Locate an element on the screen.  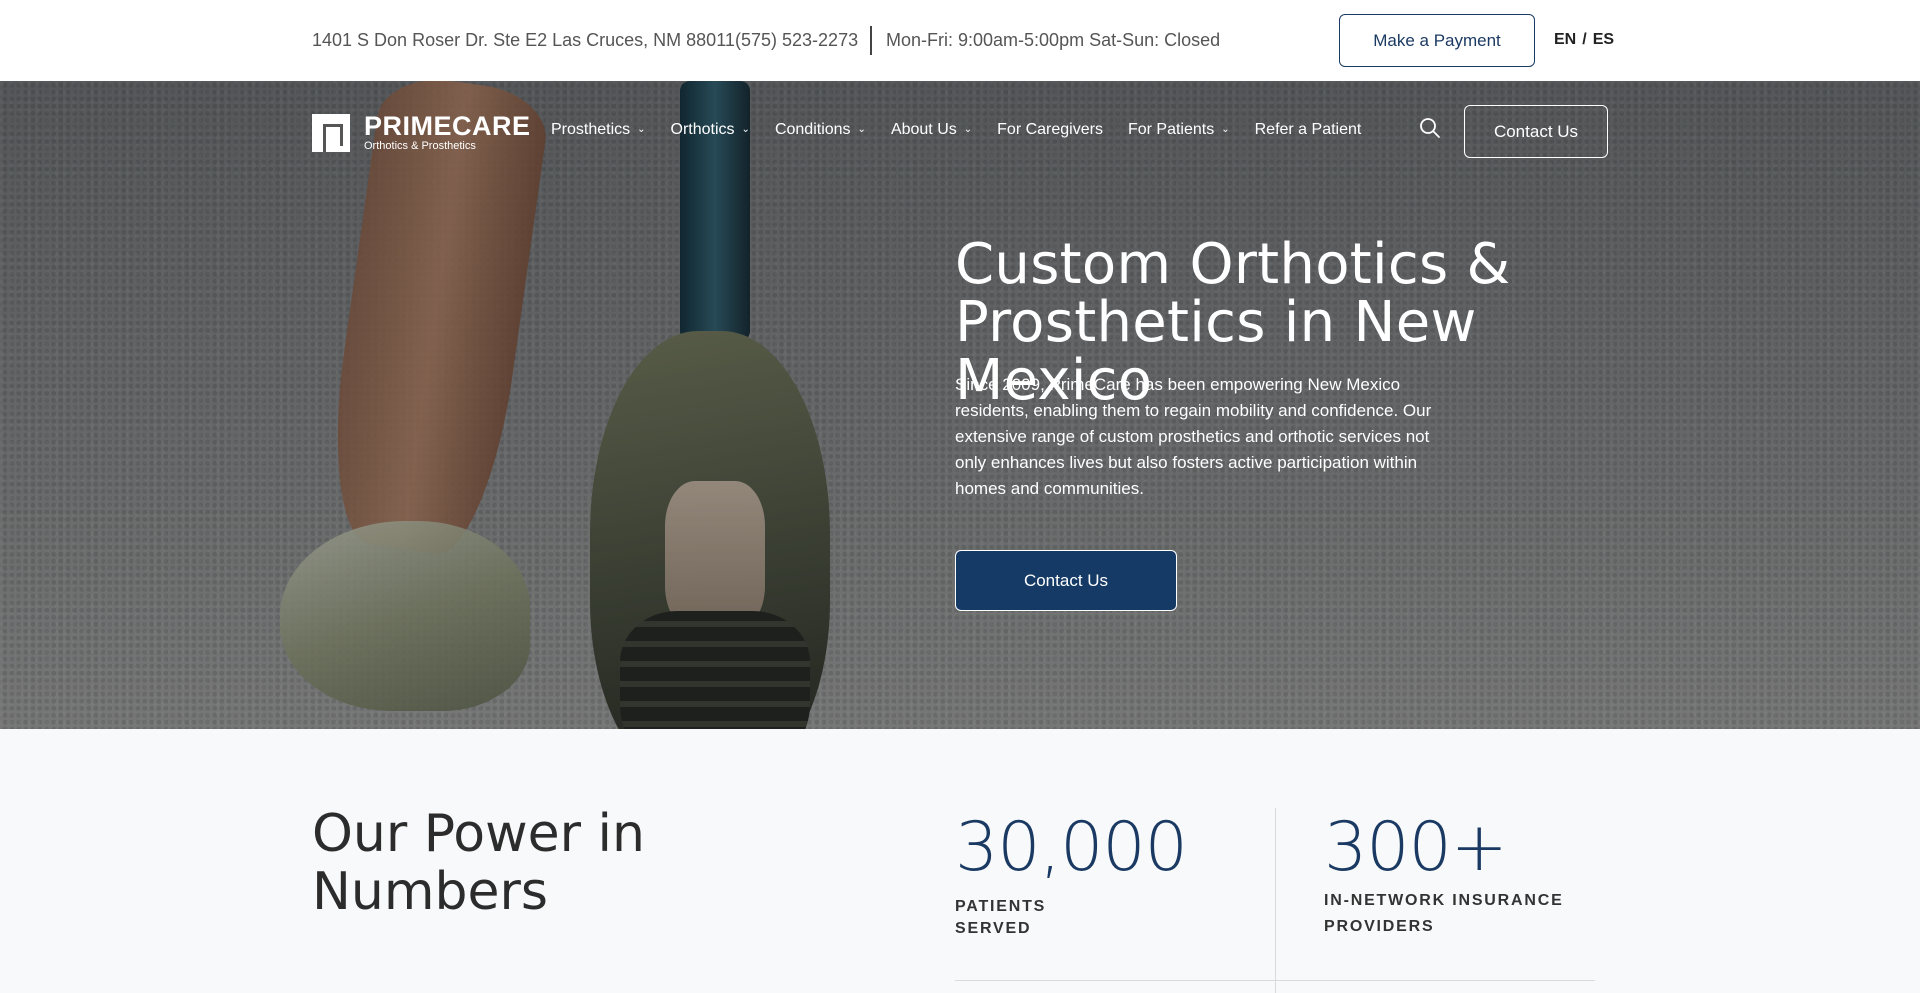
lang-en-link: EN is located at coordinates (1565, 40).